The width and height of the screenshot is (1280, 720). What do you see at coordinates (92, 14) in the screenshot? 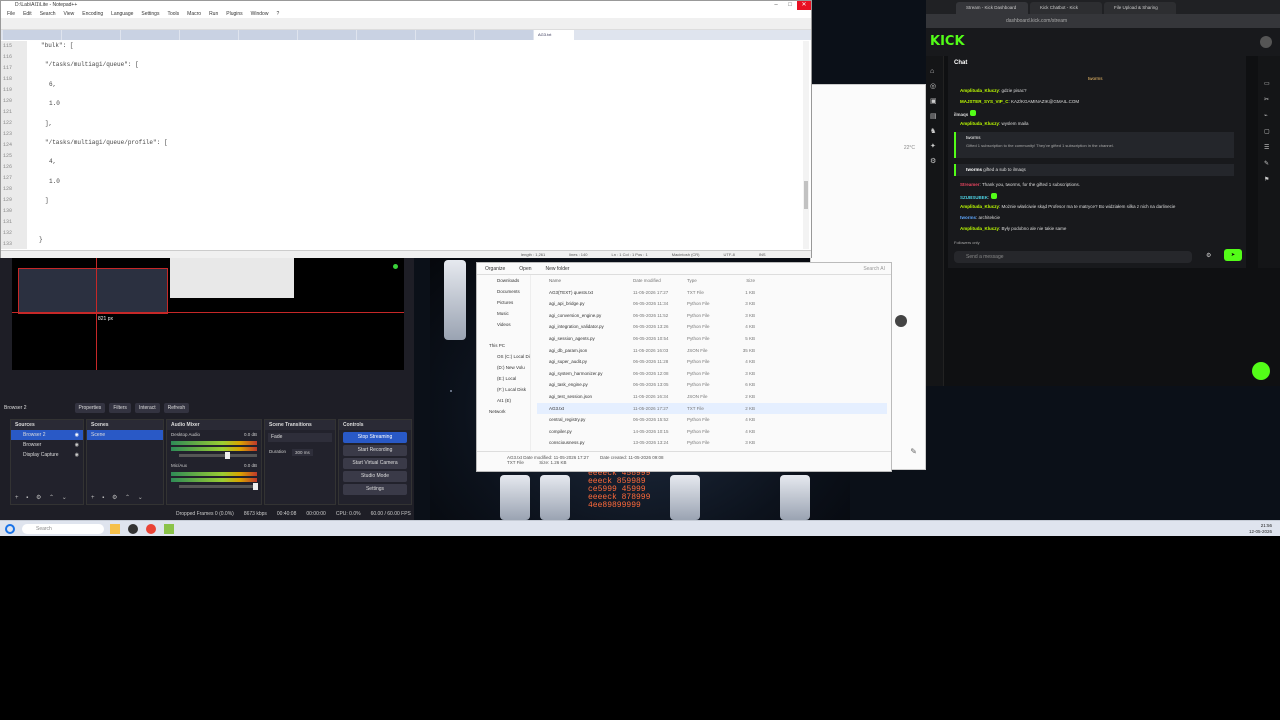
I see `menu-encoding: Encoding` at bounding box center [92, 14].